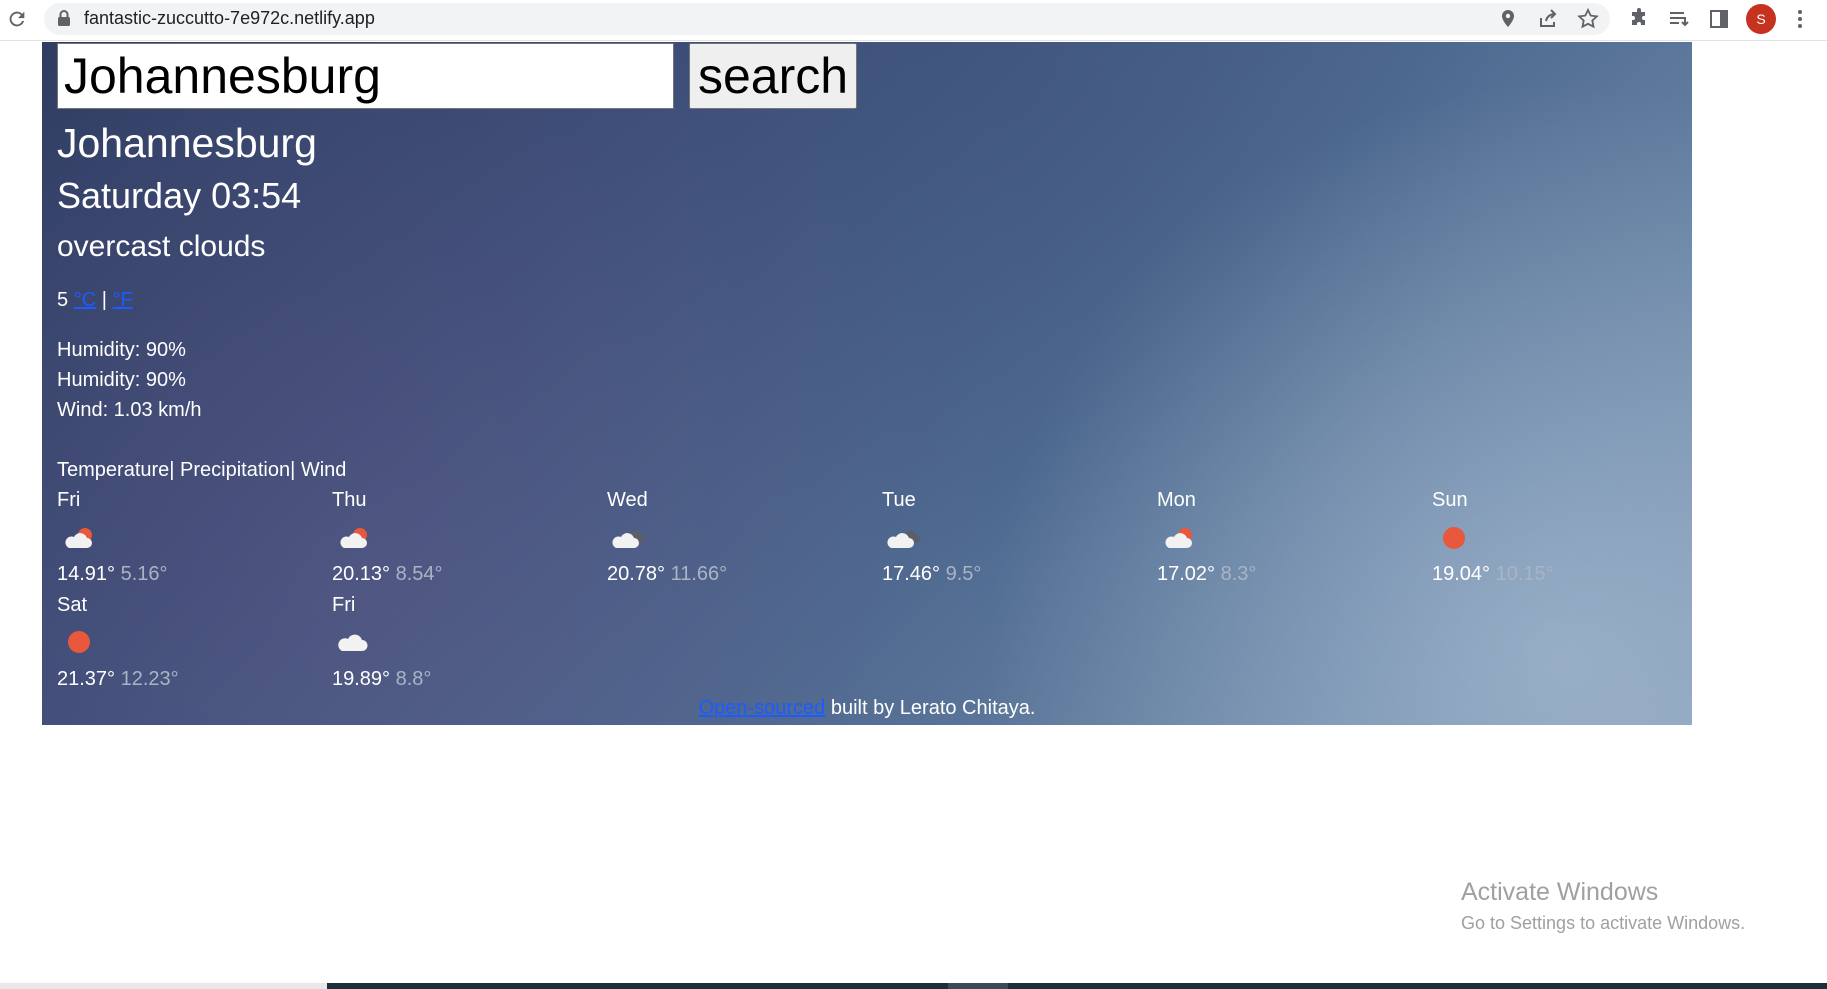  Describe the element at coordinates (118, 679) in the screenshot. I see `forecast-temps: 21.37° 12.23°` at that location.